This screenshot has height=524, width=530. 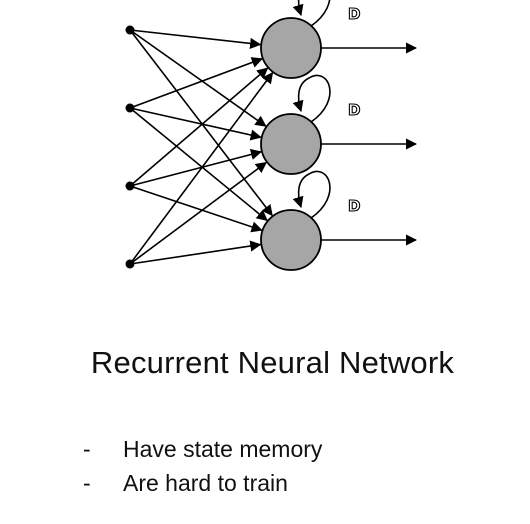 I want to click on inputs, so click(x=130, y=147).